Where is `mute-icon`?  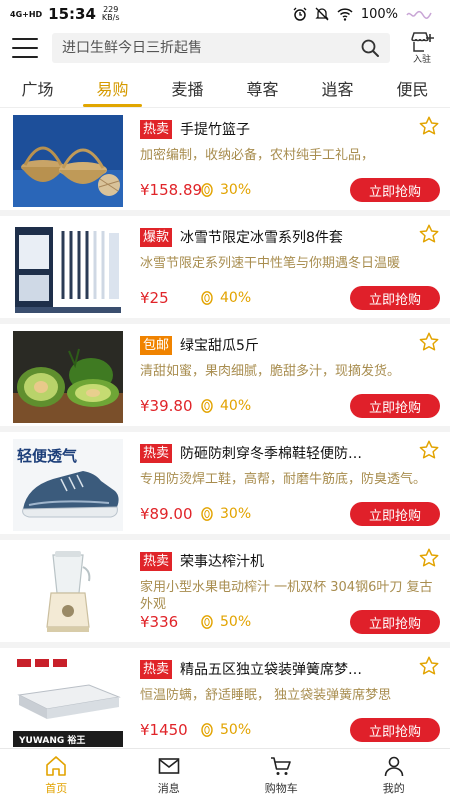 mute-icon is located at coordinates (322, 14).